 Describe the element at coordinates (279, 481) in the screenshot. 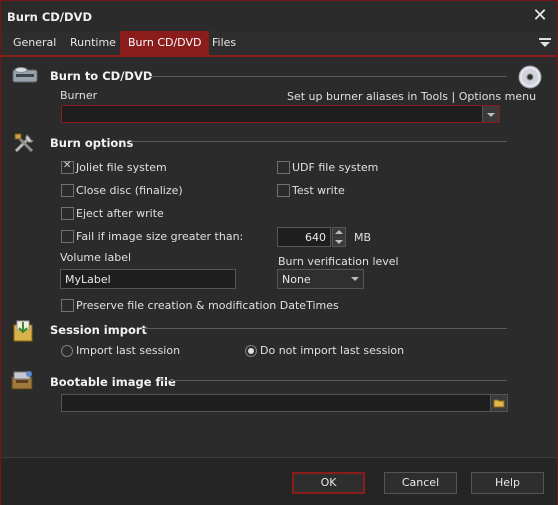

I see `dialog-footer: OK Cancel Help` at that location.